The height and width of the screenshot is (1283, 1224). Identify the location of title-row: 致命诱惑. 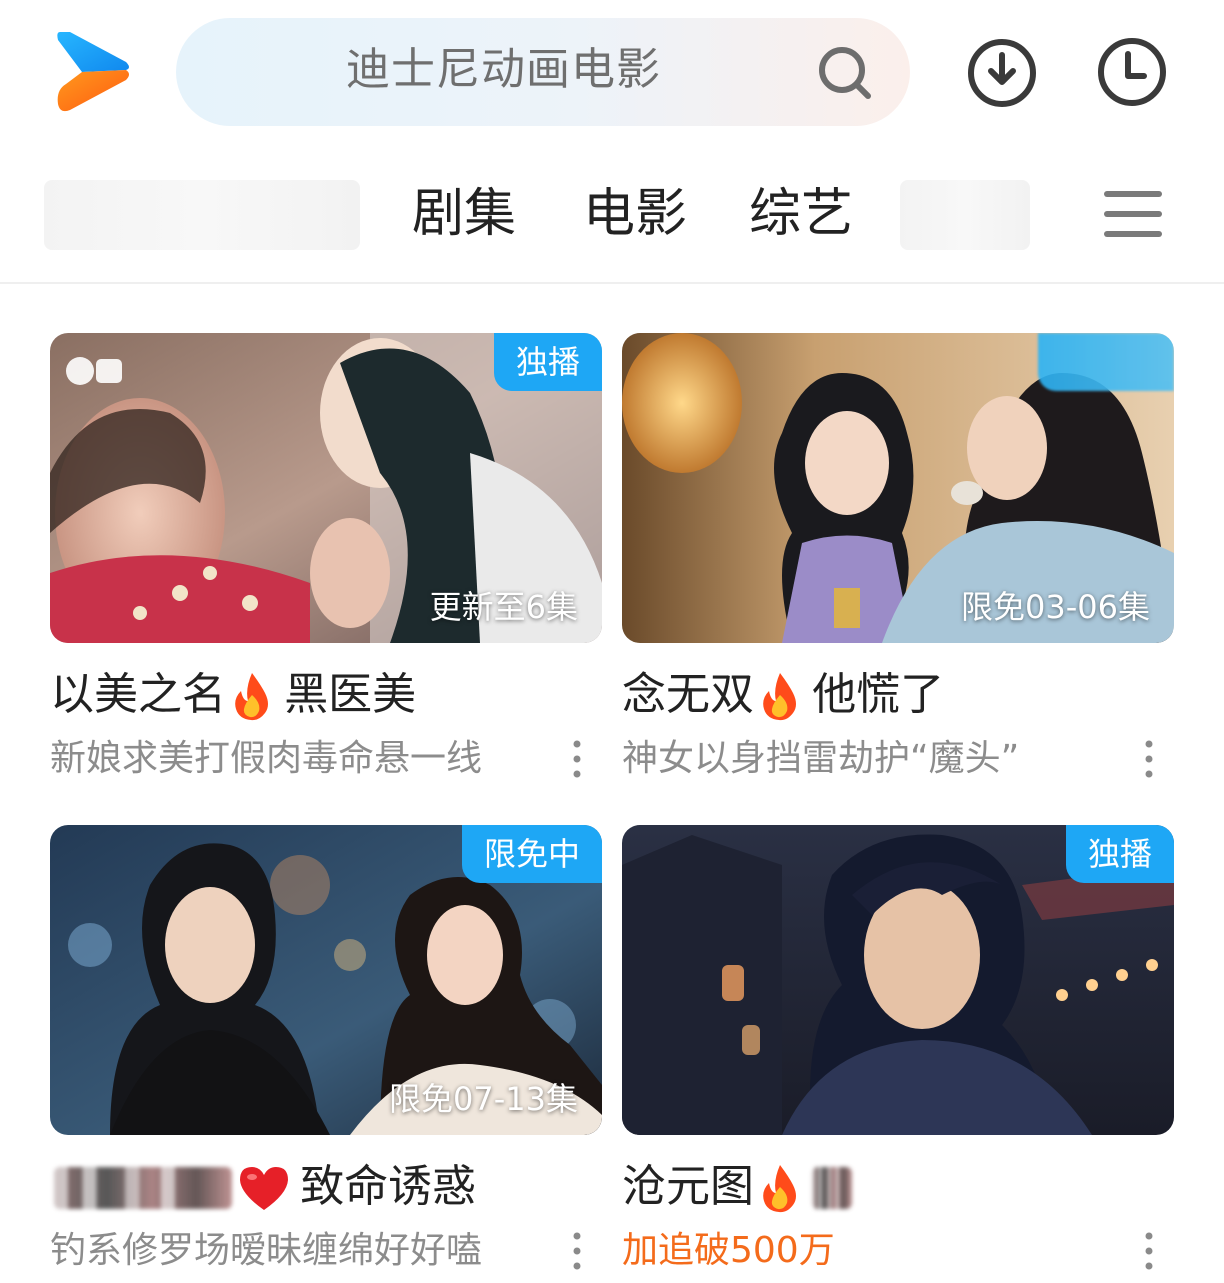
(326, 1187).